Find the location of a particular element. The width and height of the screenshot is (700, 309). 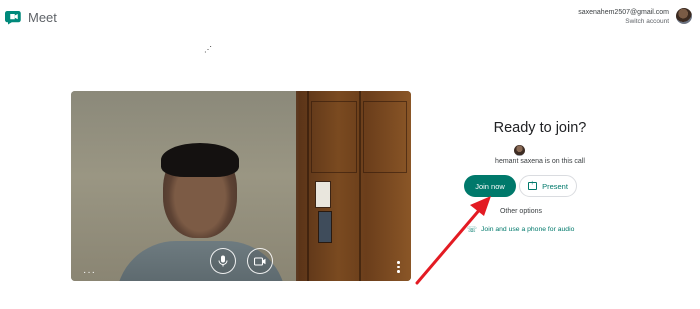

account-email: saxenahem2507@gmail.com is located at coordinates (623, 12).